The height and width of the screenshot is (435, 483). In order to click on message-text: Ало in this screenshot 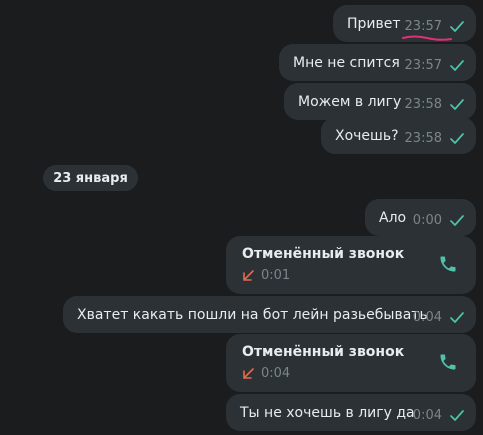, I will do `click(393, 218)`.